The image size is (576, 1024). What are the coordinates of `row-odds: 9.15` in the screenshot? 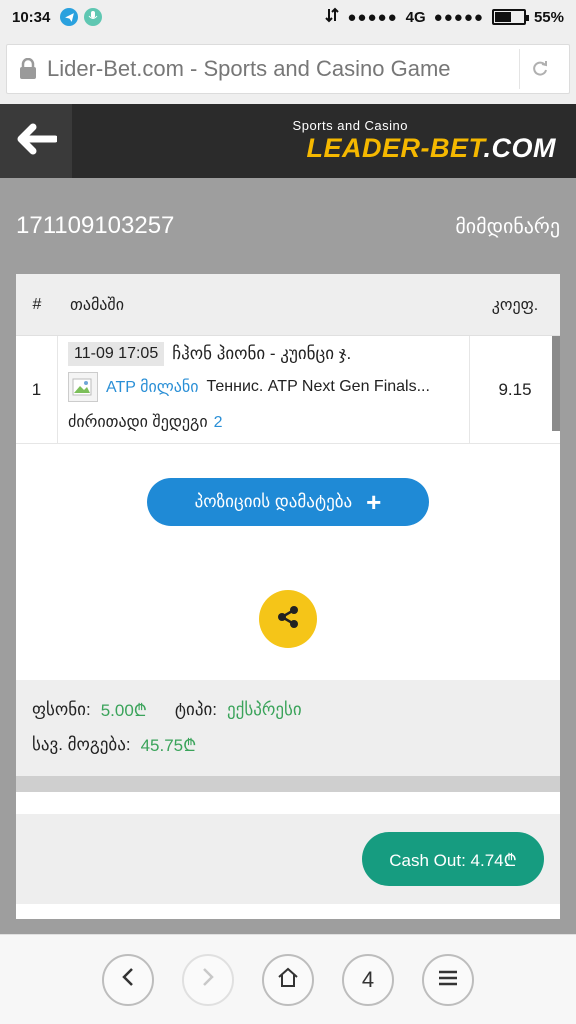 It's located at (515, 389).